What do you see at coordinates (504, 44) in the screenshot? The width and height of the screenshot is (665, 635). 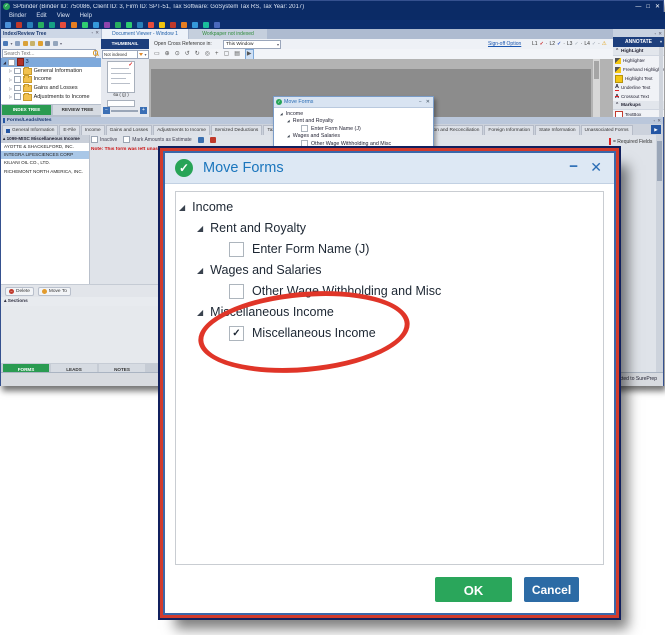 I see `signoff-option-link: Sign-off Option` at bounding box center [504, 44].